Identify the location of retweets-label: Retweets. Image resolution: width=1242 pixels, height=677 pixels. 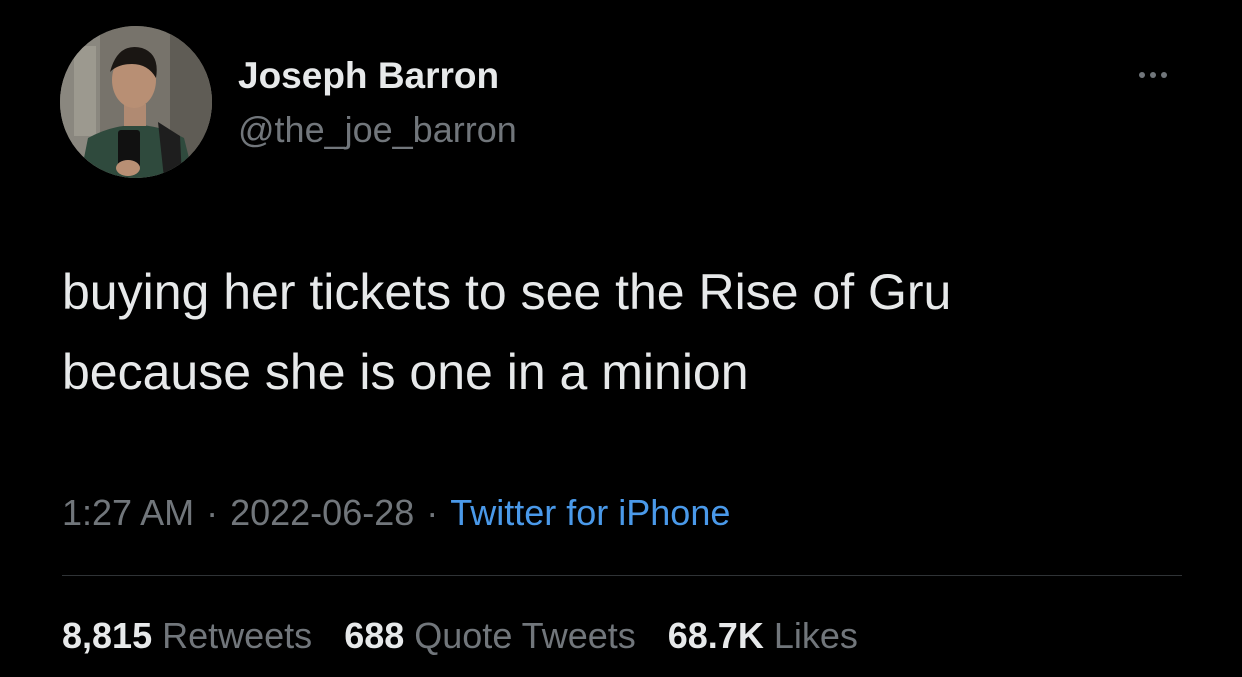
(237, 635).